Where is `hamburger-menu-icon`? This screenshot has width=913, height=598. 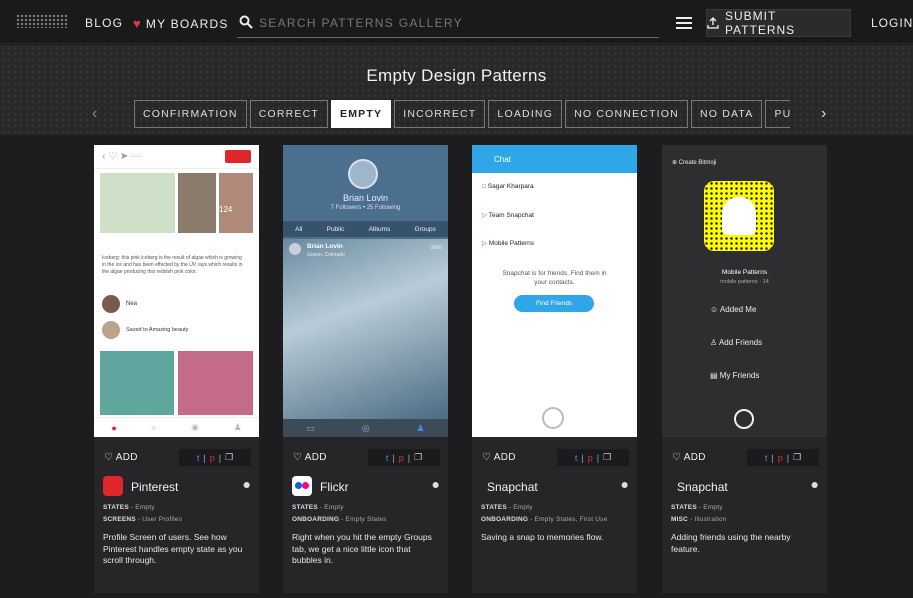
hamburger-menu-icon is located at coordinates (684, 23).